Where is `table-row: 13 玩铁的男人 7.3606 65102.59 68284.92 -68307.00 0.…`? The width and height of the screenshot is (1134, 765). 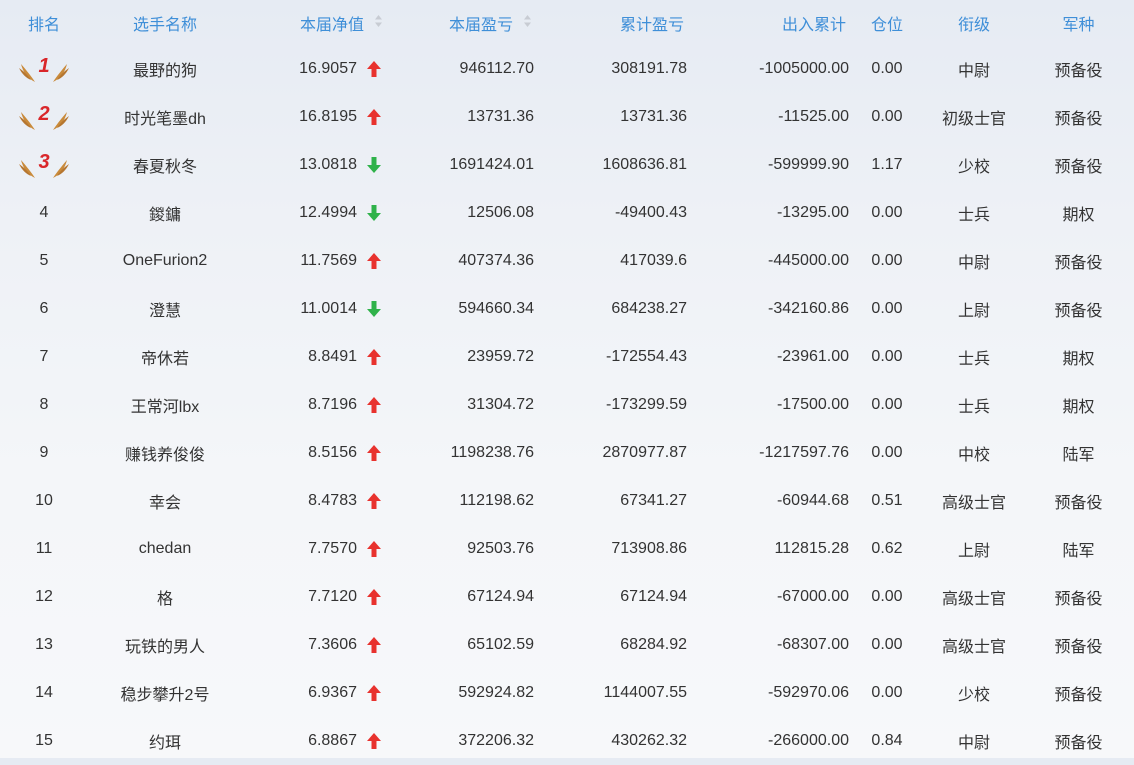
table-row: 13 玩铁的男人 7.3606 65102.59 68284.92 -68307.00 0.… is located at coordinates (567, 645).